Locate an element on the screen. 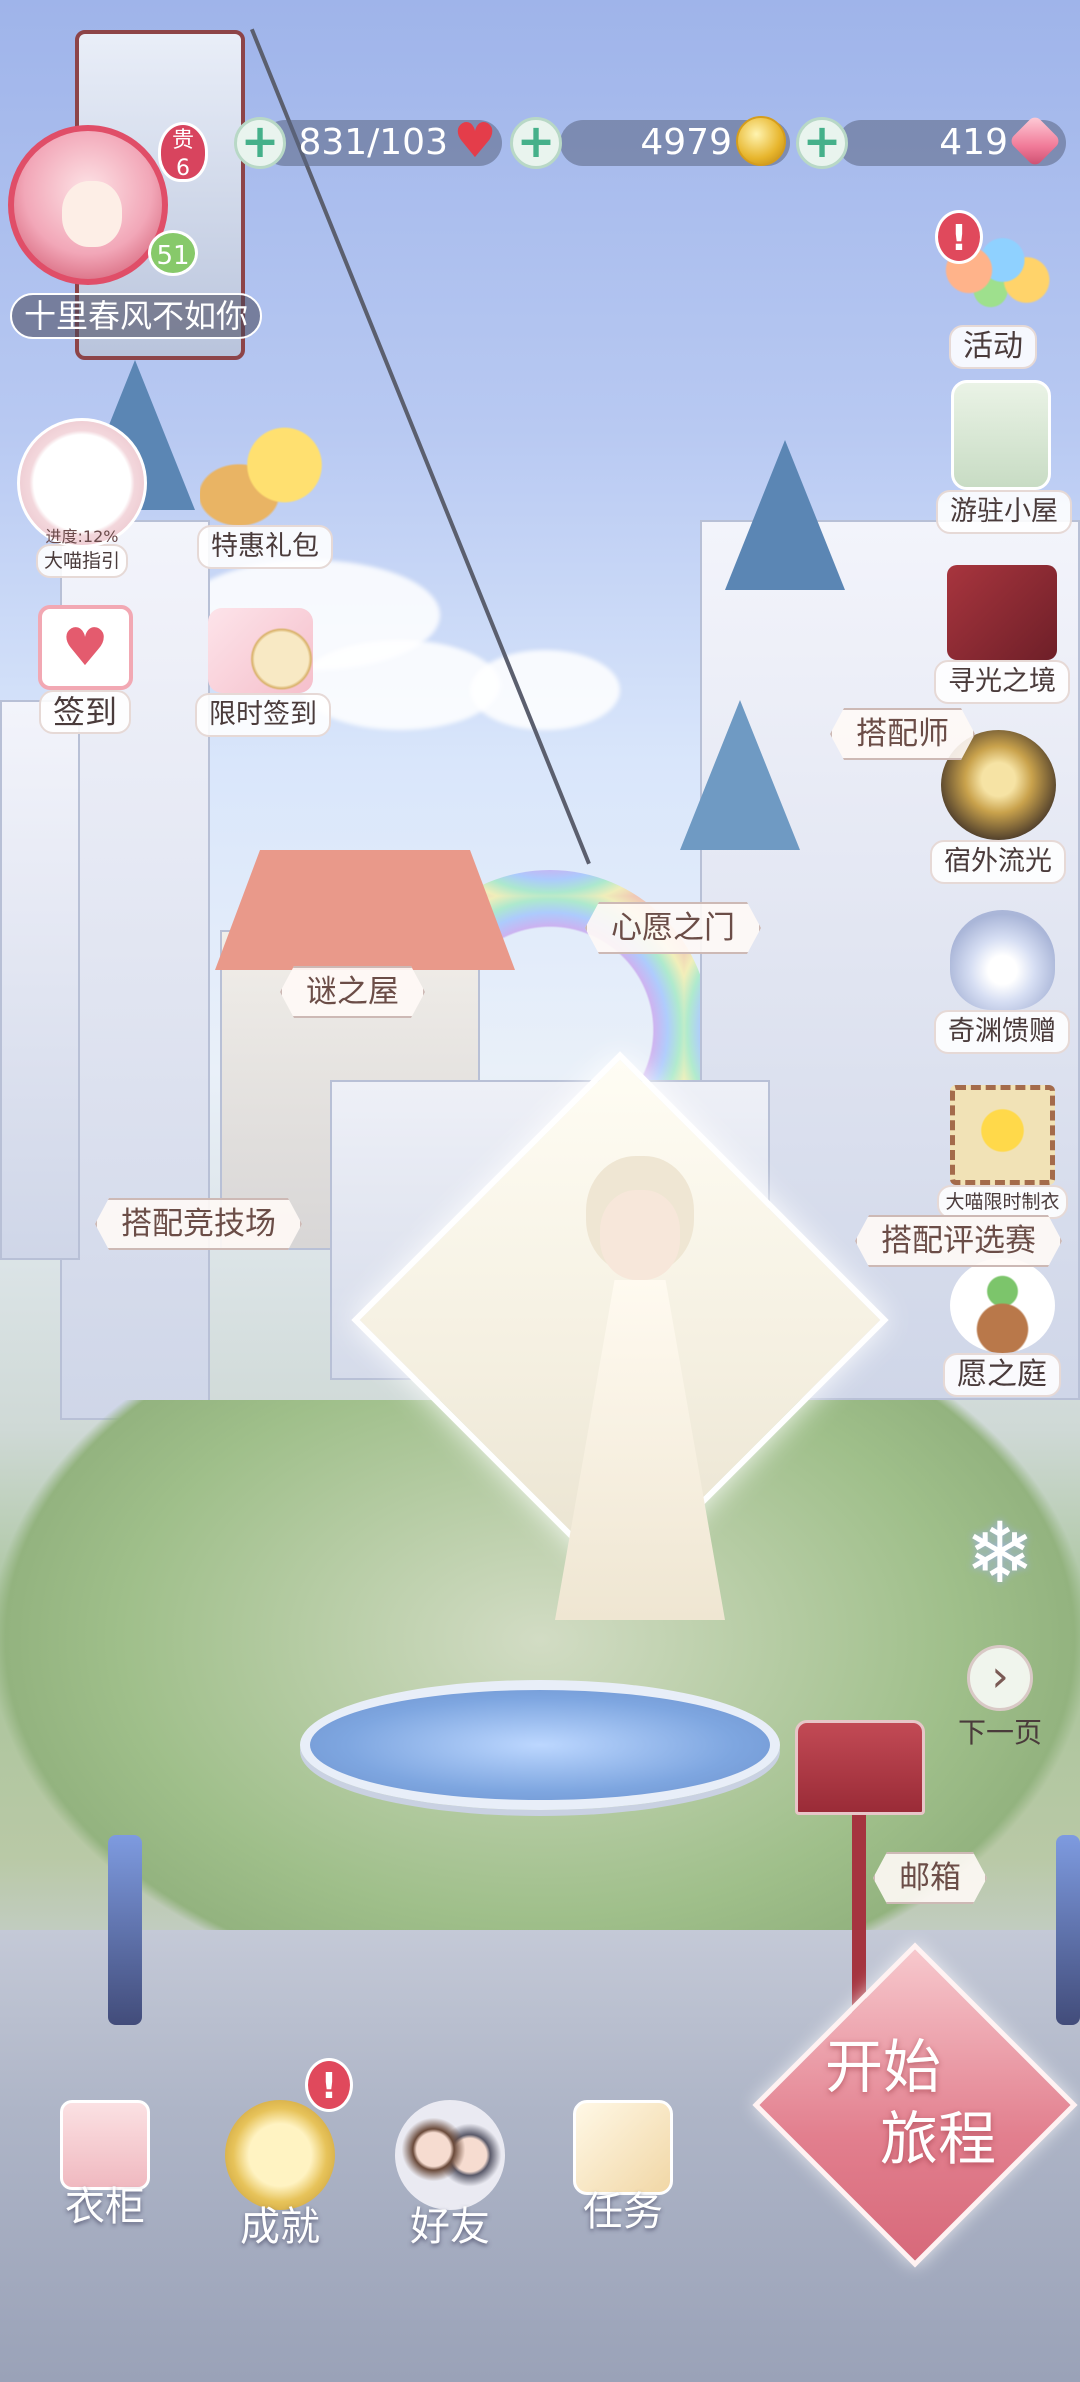 This screenshot has width=1080, height=2382. nav-friends: 好友 is located at coordinates (450, 2176).